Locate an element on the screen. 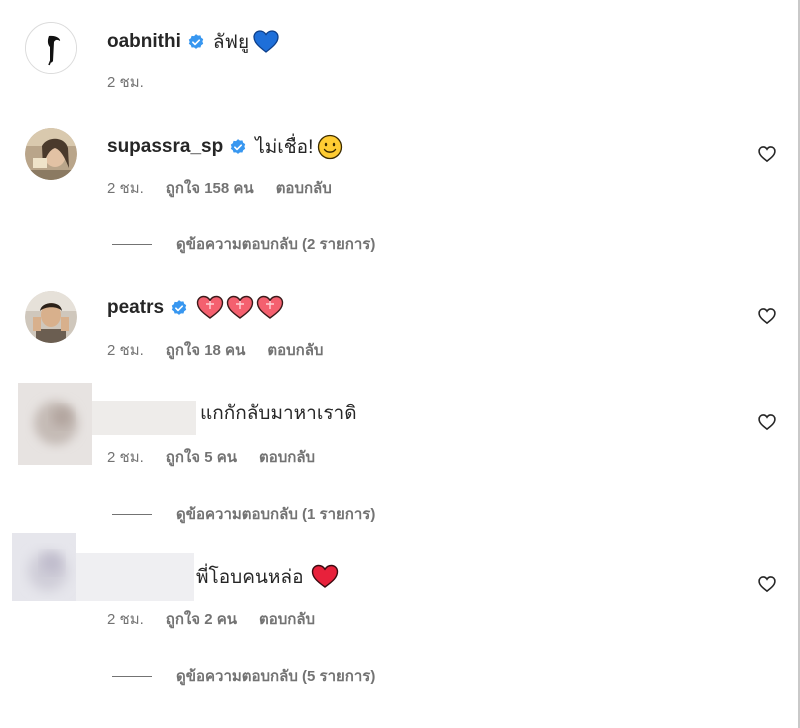  comment-text-wrap: ลัฟยู is located at coordinates (246, 42).